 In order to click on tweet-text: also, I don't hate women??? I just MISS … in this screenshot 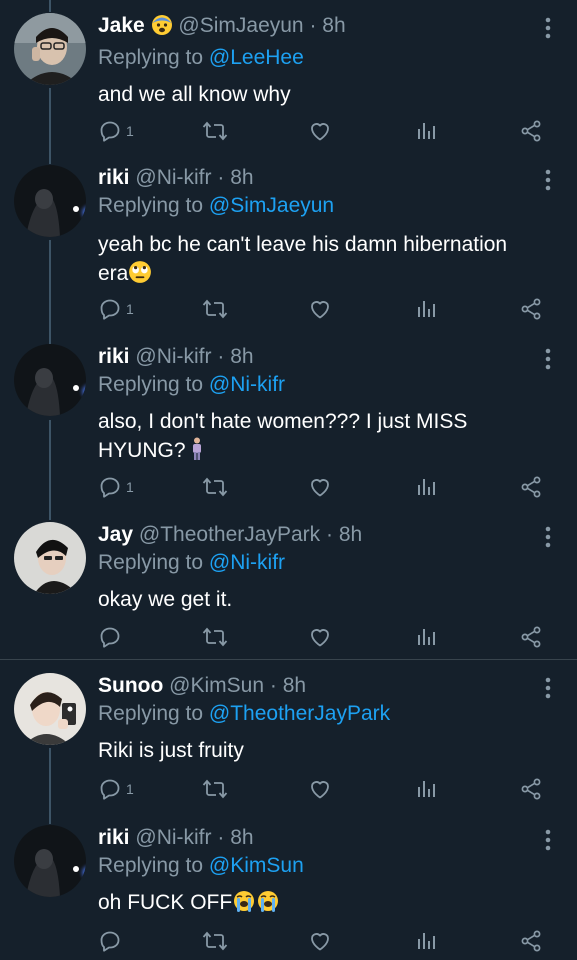, I will do `click(308, 438)`.